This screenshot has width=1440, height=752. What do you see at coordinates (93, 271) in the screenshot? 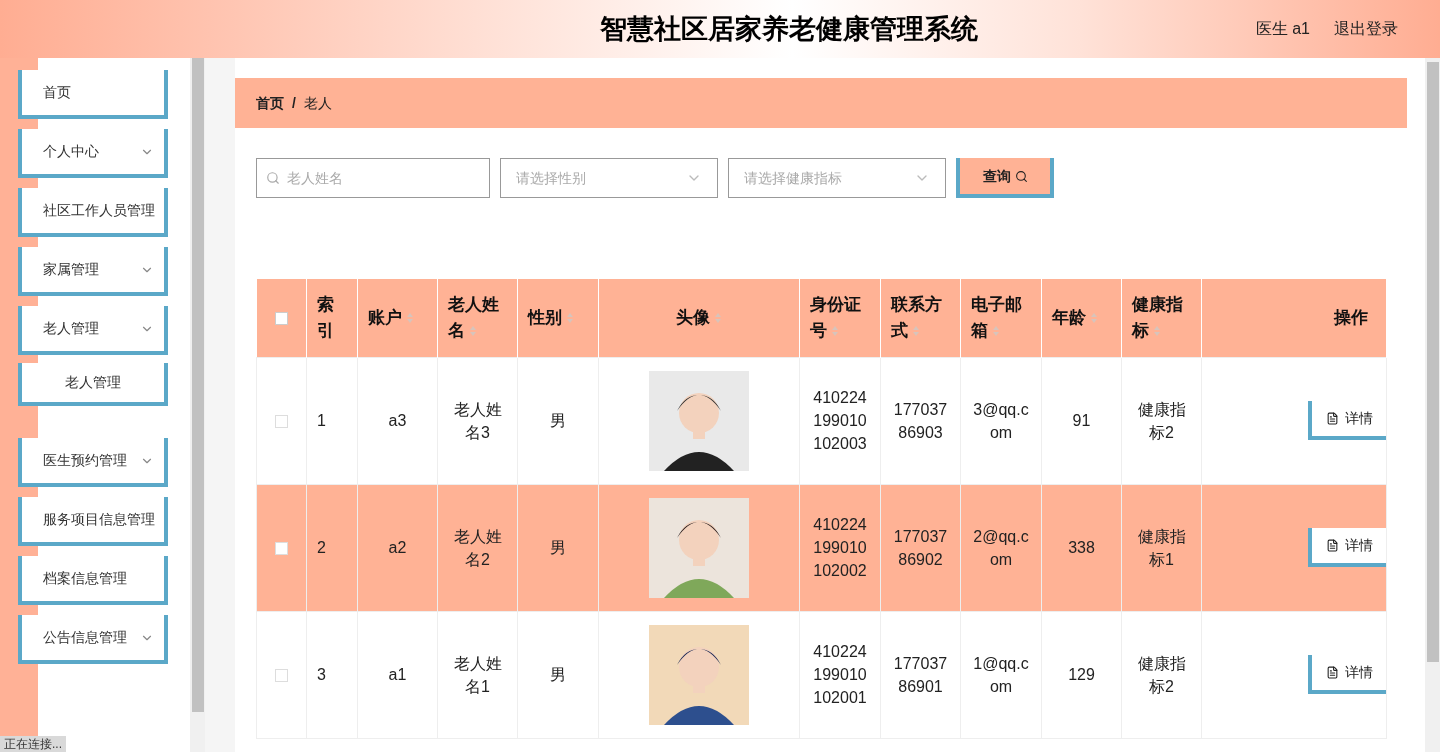
I see `sidebar-item: 家属管理` at bounding box center [93, 271].